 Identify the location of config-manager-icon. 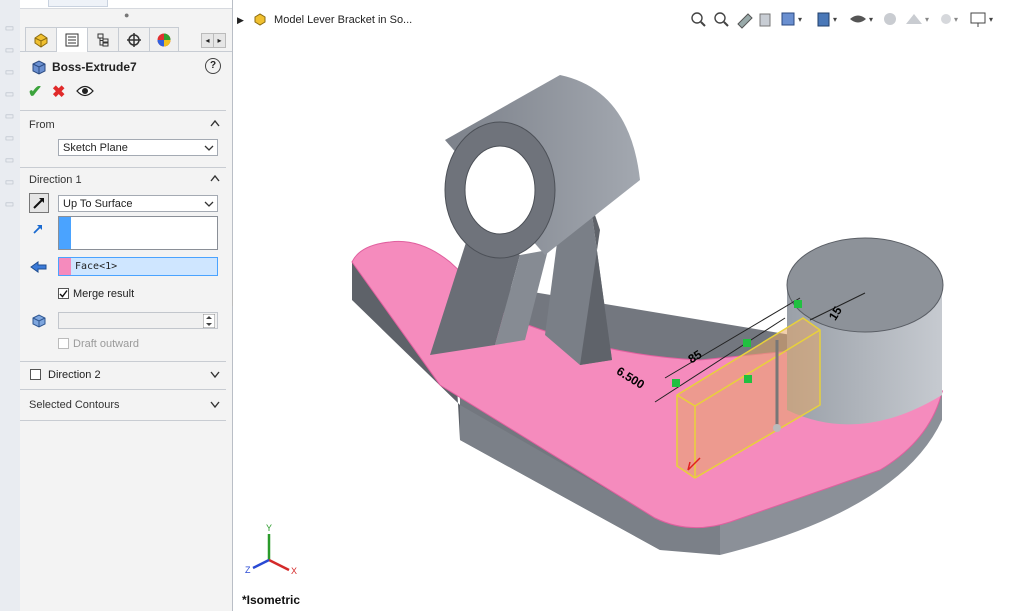
(103, 39).